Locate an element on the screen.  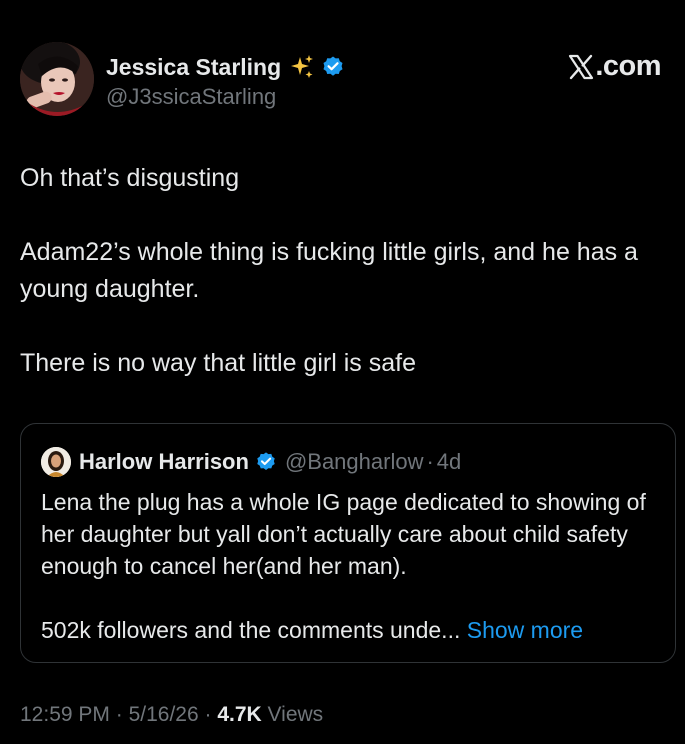
post-time: 12:59 PM is located at coordinates (65, 714).